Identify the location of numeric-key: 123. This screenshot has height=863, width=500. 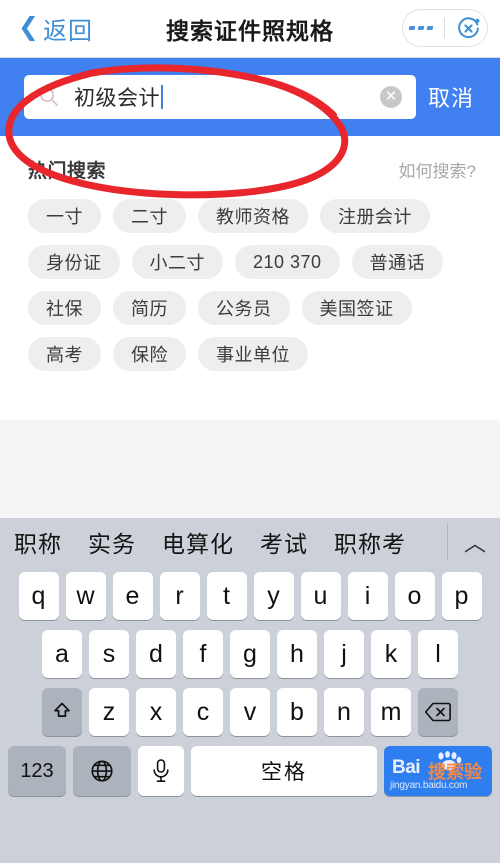
(37, 771).